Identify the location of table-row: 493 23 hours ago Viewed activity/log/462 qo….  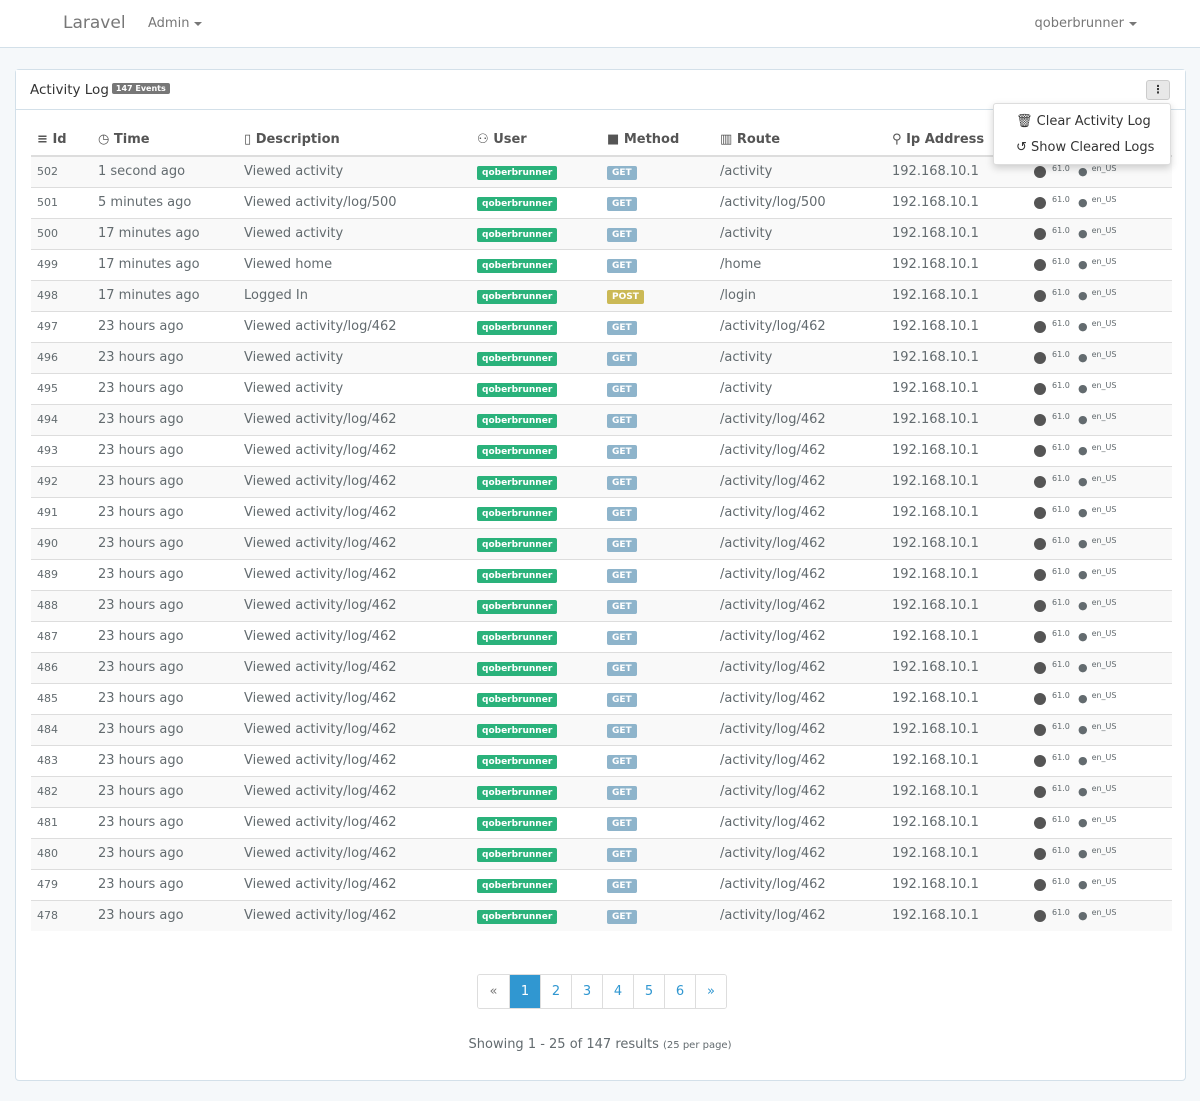
(601, 450).